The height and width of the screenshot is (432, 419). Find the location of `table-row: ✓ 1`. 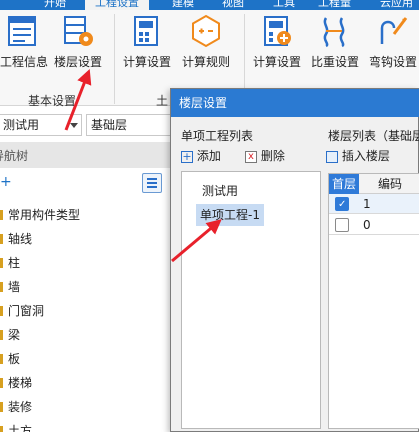

table-row: ✓ 1 is located at coordinates (374, 204).